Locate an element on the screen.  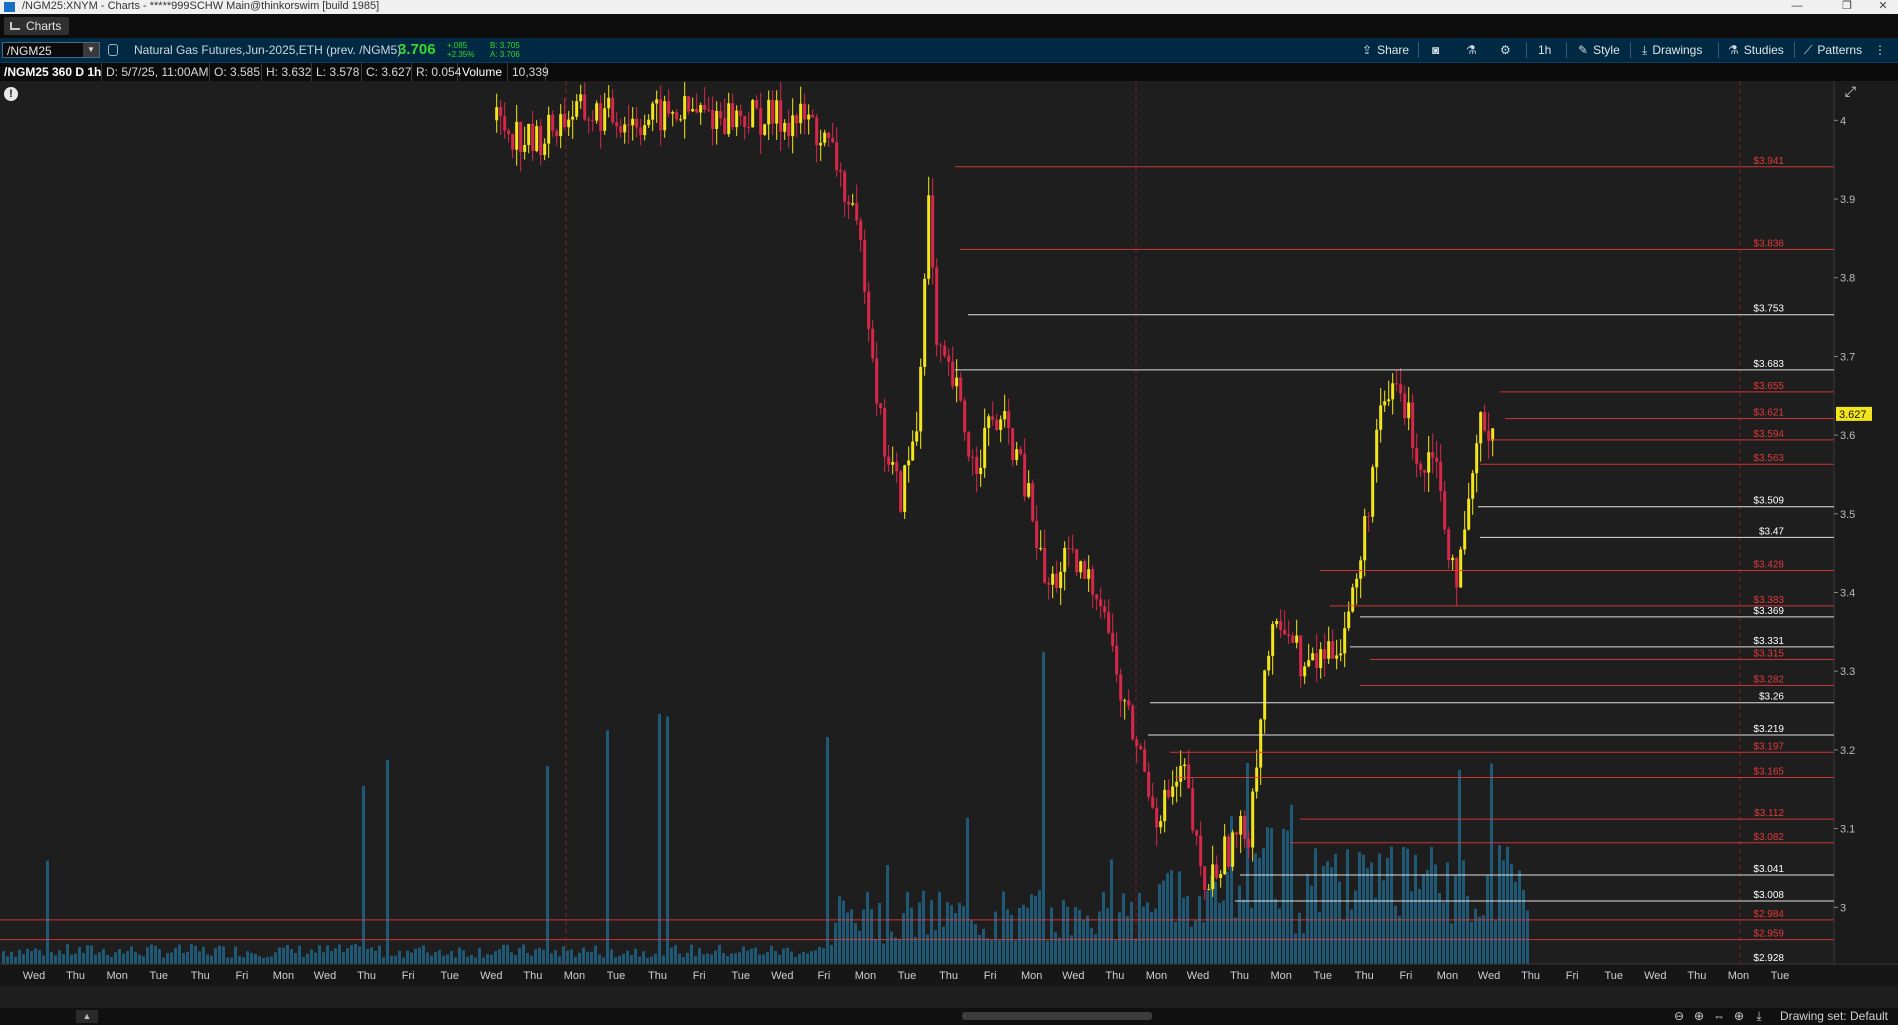
minimize-button: — is located at coordinates (1797, 7).